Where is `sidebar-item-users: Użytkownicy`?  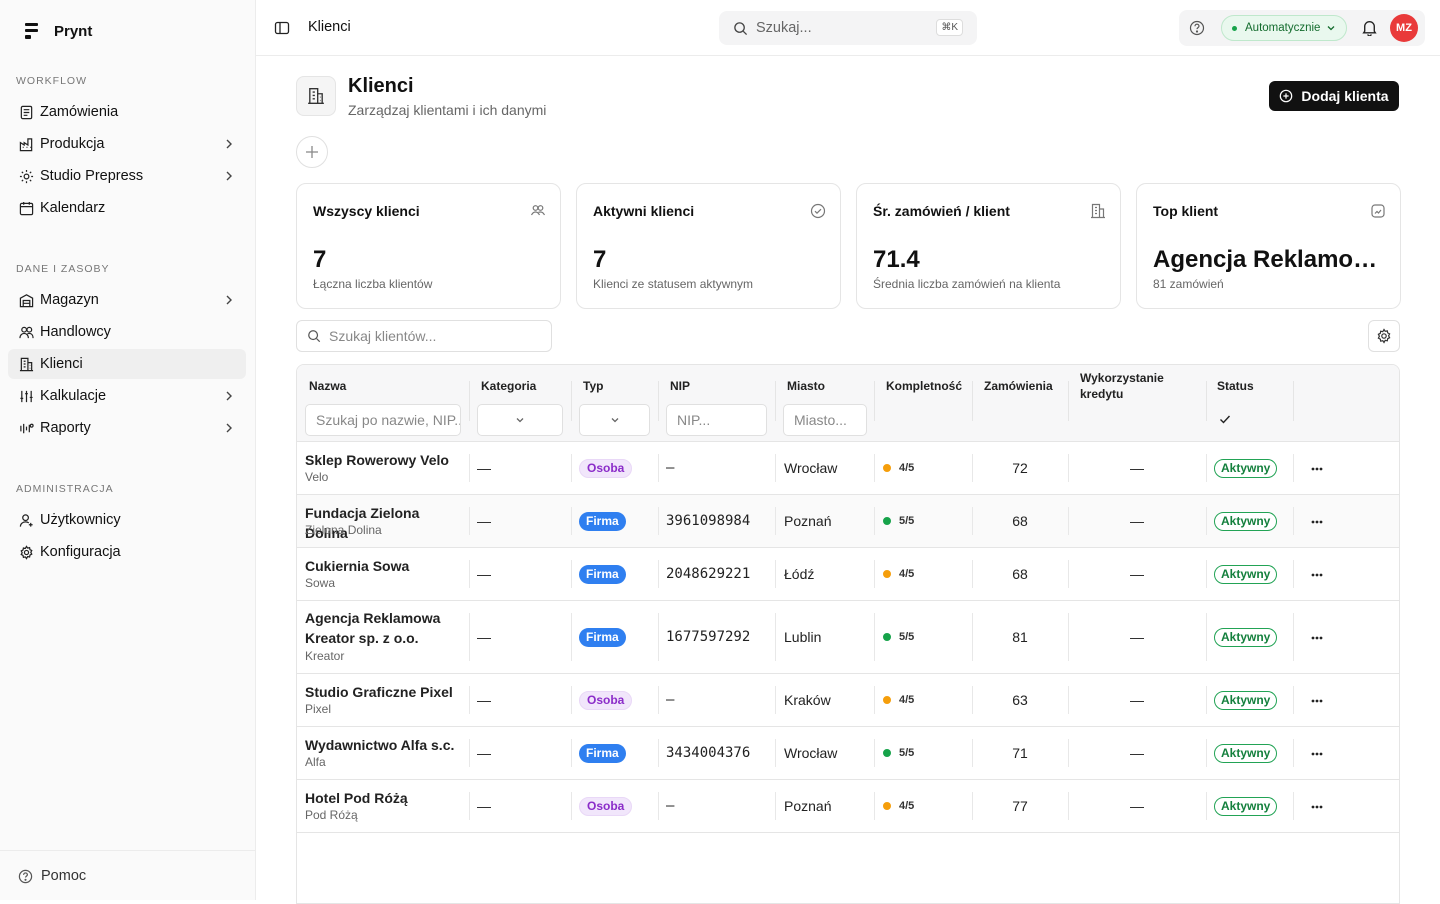 sidebar-item-users: Użytkownicy is located at coordinates (127, 520).